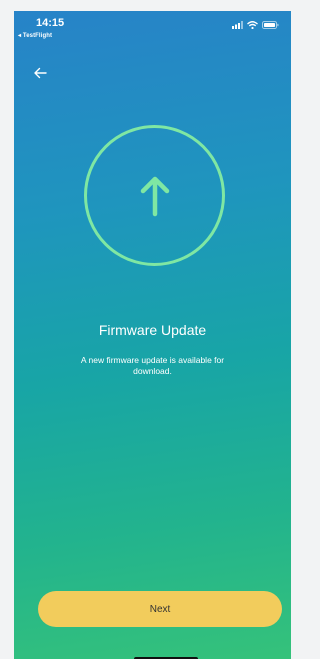 The image size is (320, 659). I want to click on battery-icon, so click(270, 25).